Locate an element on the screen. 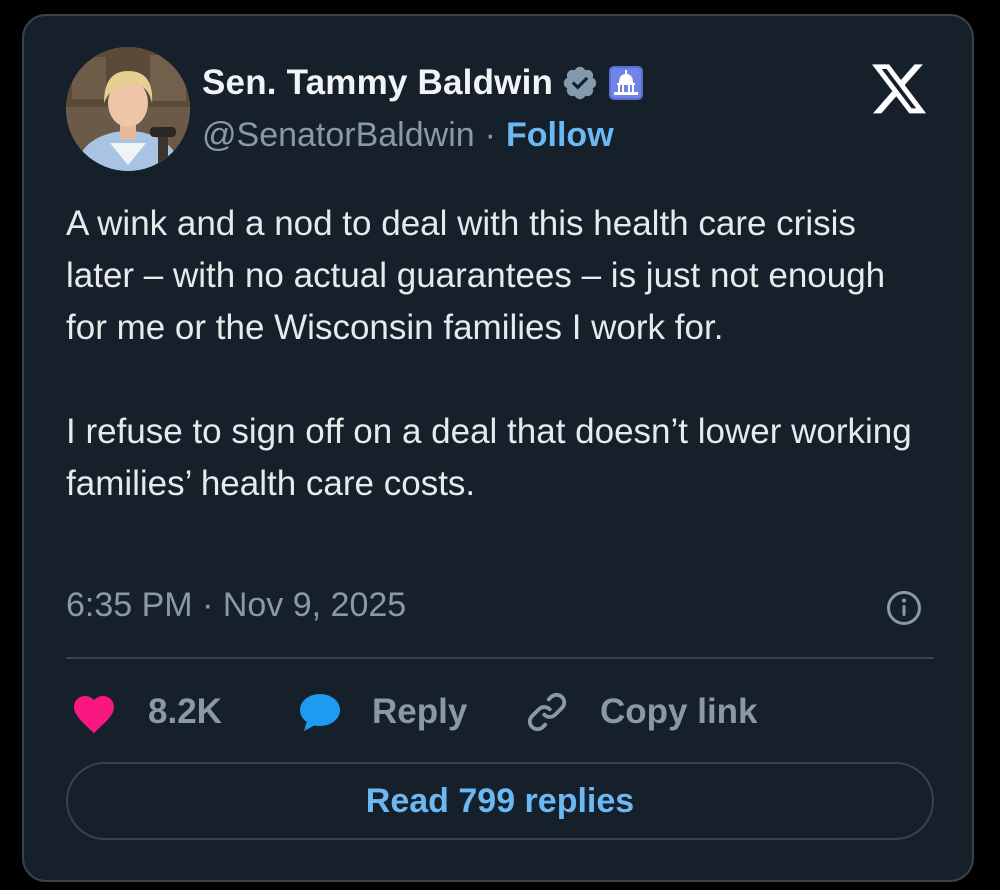  speech-bubble-icon is located at coordinates (320, 712).